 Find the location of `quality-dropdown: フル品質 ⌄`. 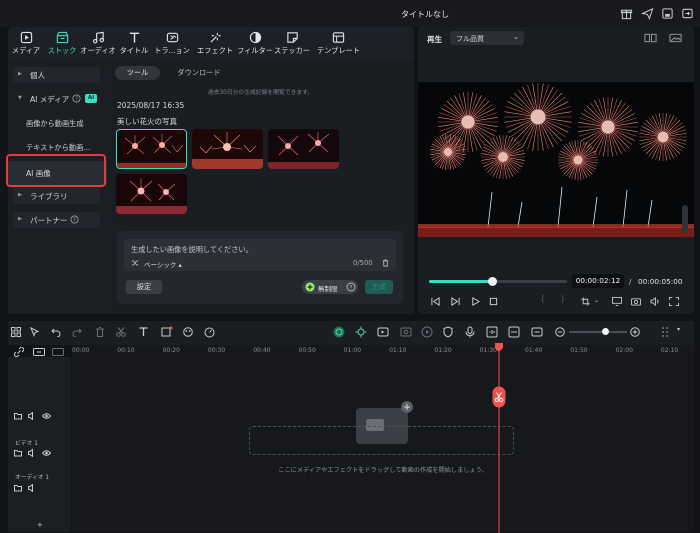

quality-dropdown: フル品質 ⌄ is located at coordinates (487, 38).